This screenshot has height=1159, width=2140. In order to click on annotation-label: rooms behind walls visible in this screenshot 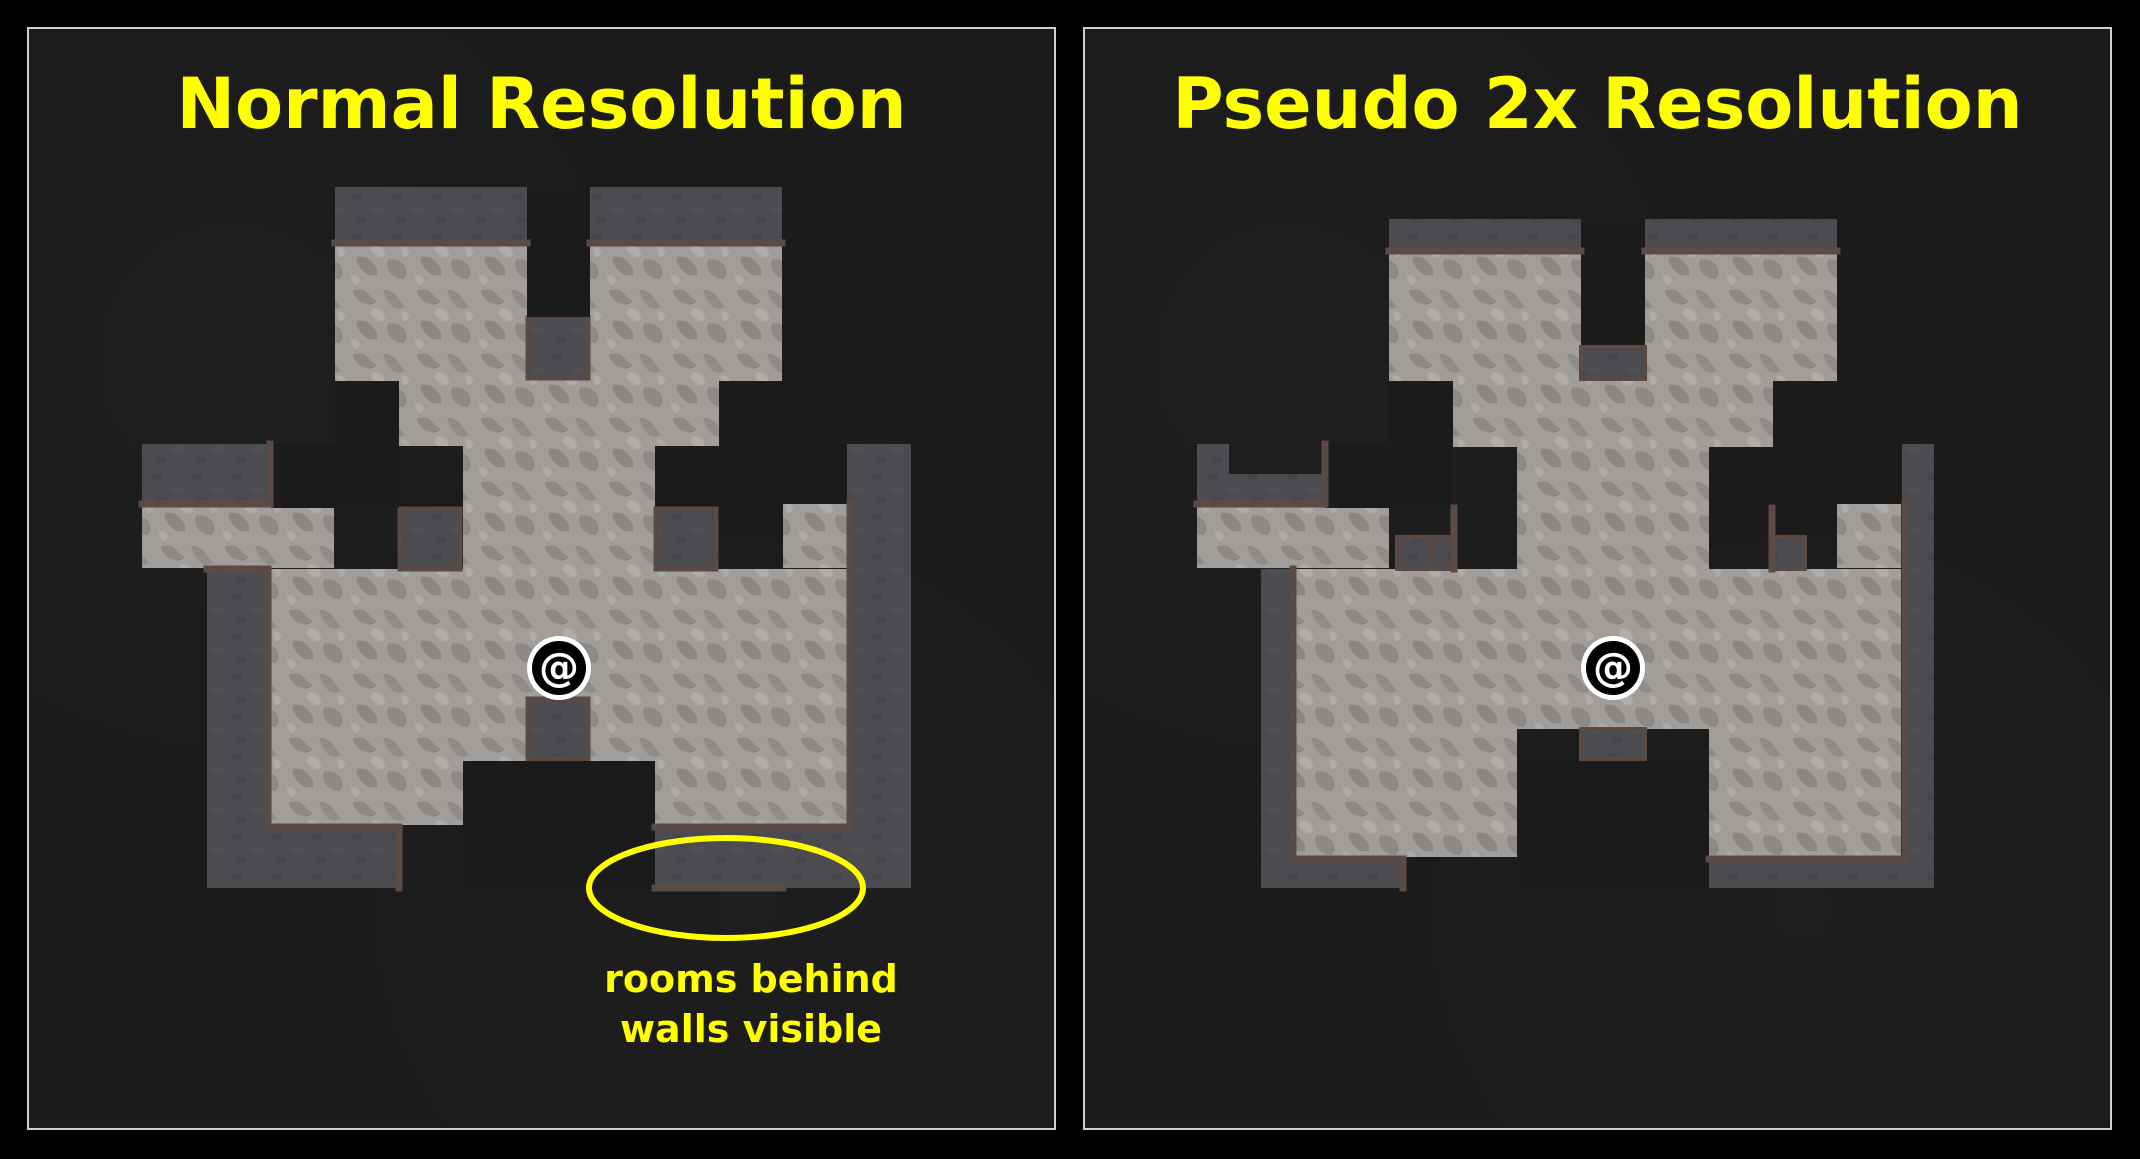, I will do `click(751, 1004)`.